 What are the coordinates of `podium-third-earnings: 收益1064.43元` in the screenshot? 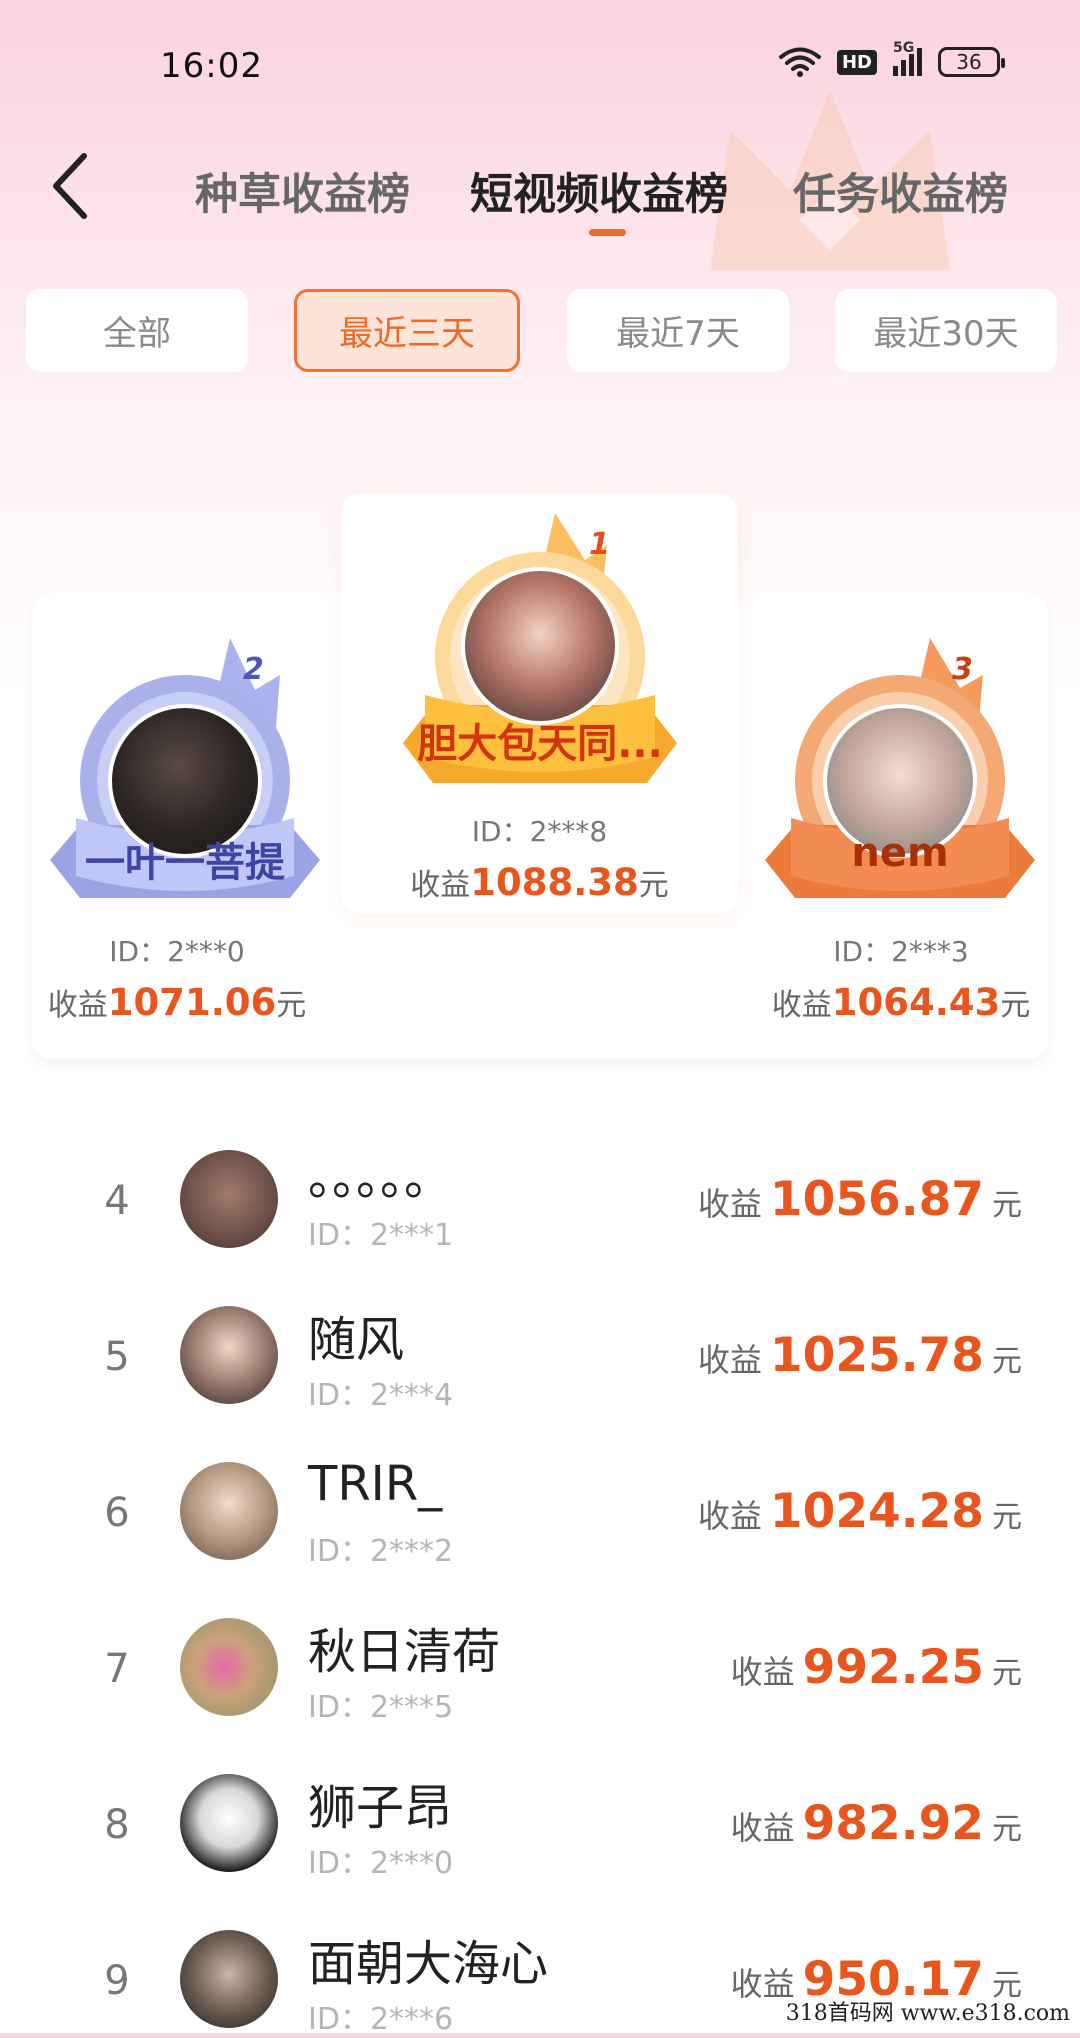 It's located at (901, 1002).